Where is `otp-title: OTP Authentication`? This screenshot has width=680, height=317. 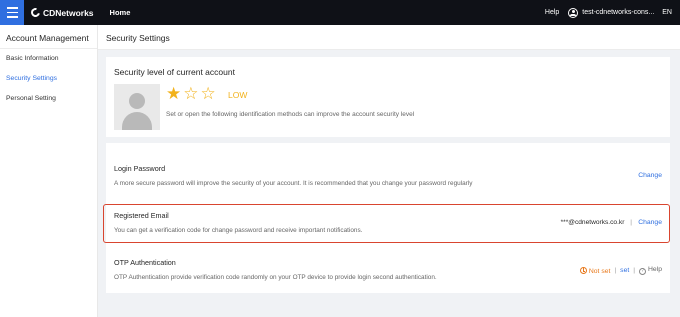 otp-title: OTP Authentication is located at coordinates (145, 262).